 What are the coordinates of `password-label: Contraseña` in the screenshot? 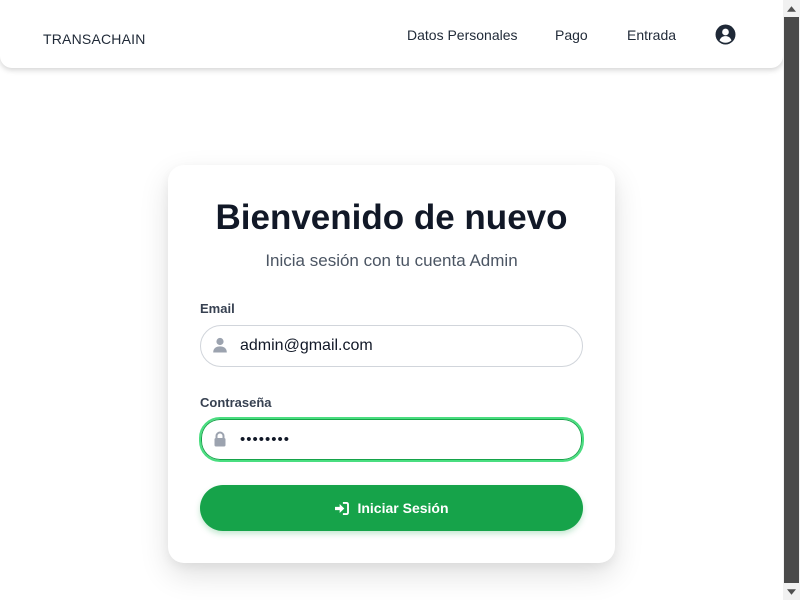 It's located at (236, 402).